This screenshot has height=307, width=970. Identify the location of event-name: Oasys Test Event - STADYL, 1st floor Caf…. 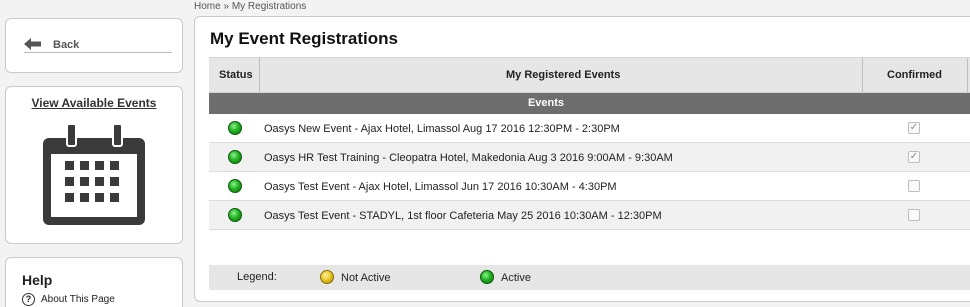
(463, 216).